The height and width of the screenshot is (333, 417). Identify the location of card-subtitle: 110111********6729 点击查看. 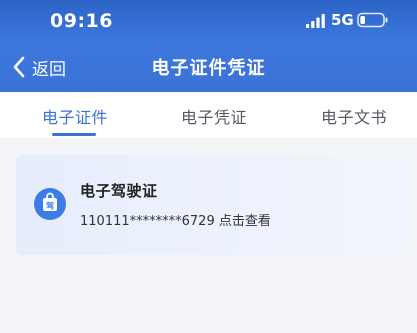
(175, 221).